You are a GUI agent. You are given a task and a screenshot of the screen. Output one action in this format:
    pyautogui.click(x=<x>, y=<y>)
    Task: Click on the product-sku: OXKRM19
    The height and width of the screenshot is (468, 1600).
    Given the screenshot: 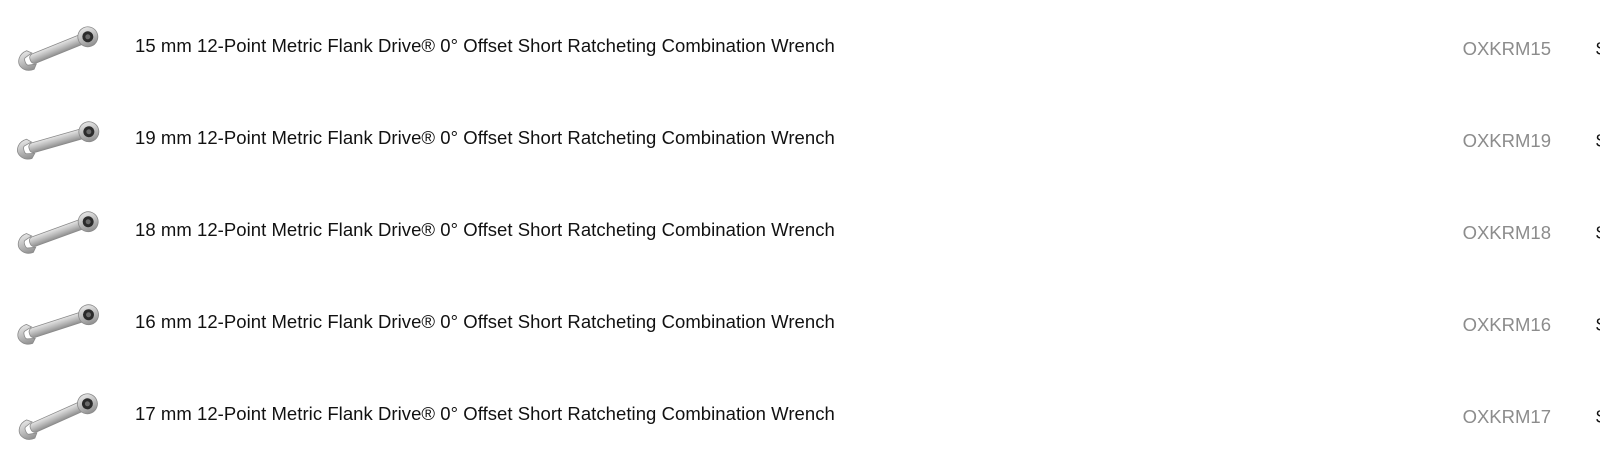 What is the action you would take?
    pyautogui.click(x=1506, y=140)
    